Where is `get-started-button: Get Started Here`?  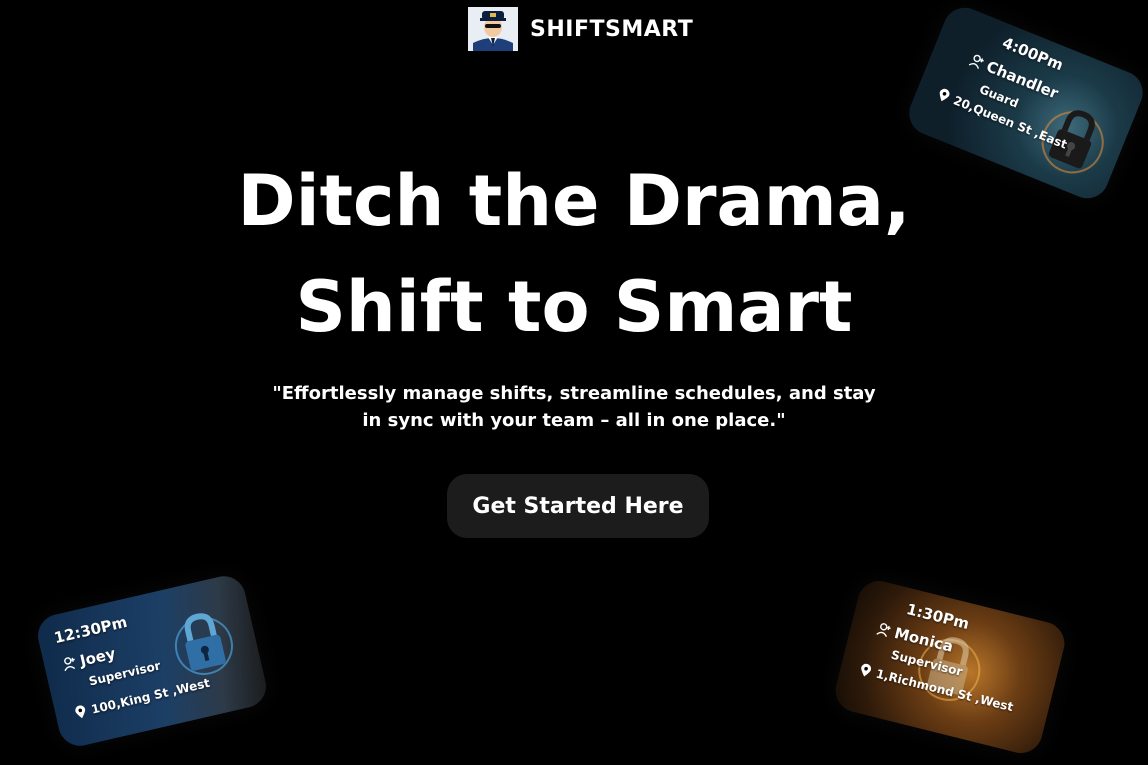
get-started-button: Get Started Here is located at coordinates (578, 506).